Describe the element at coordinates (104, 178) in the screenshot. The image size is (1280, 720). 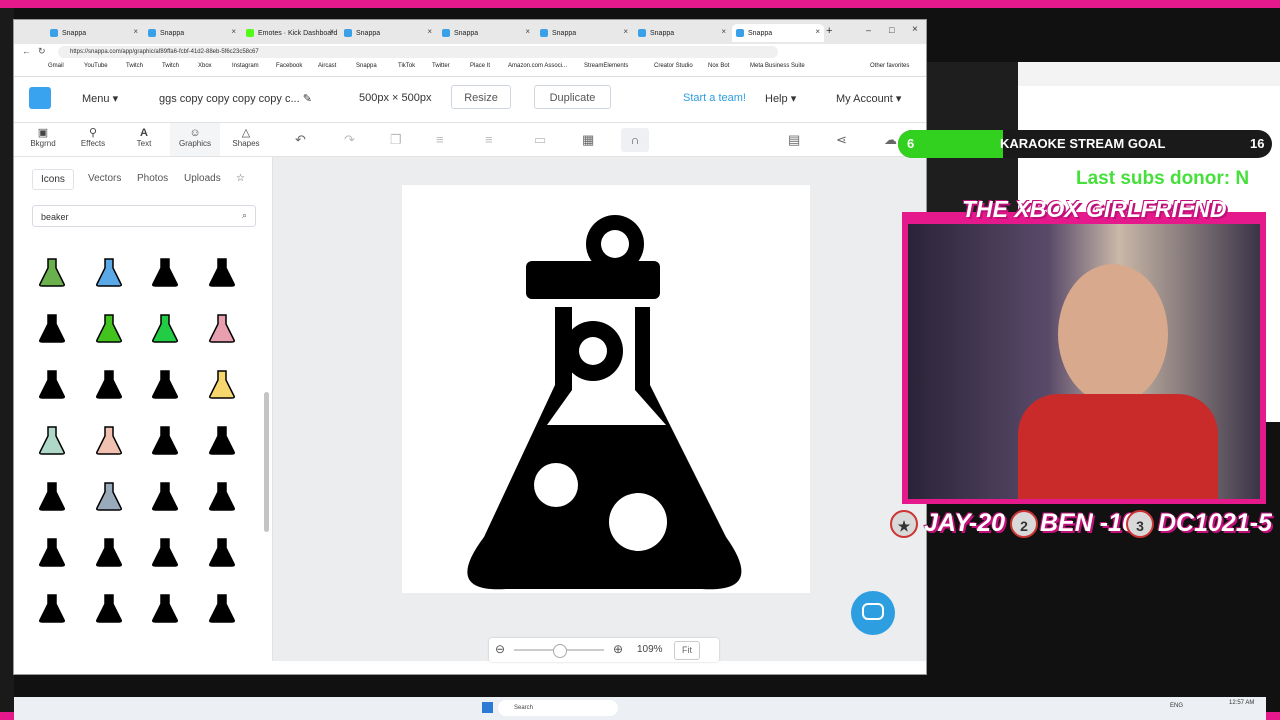
I see `subtab-vectors: Vectors` at that location.